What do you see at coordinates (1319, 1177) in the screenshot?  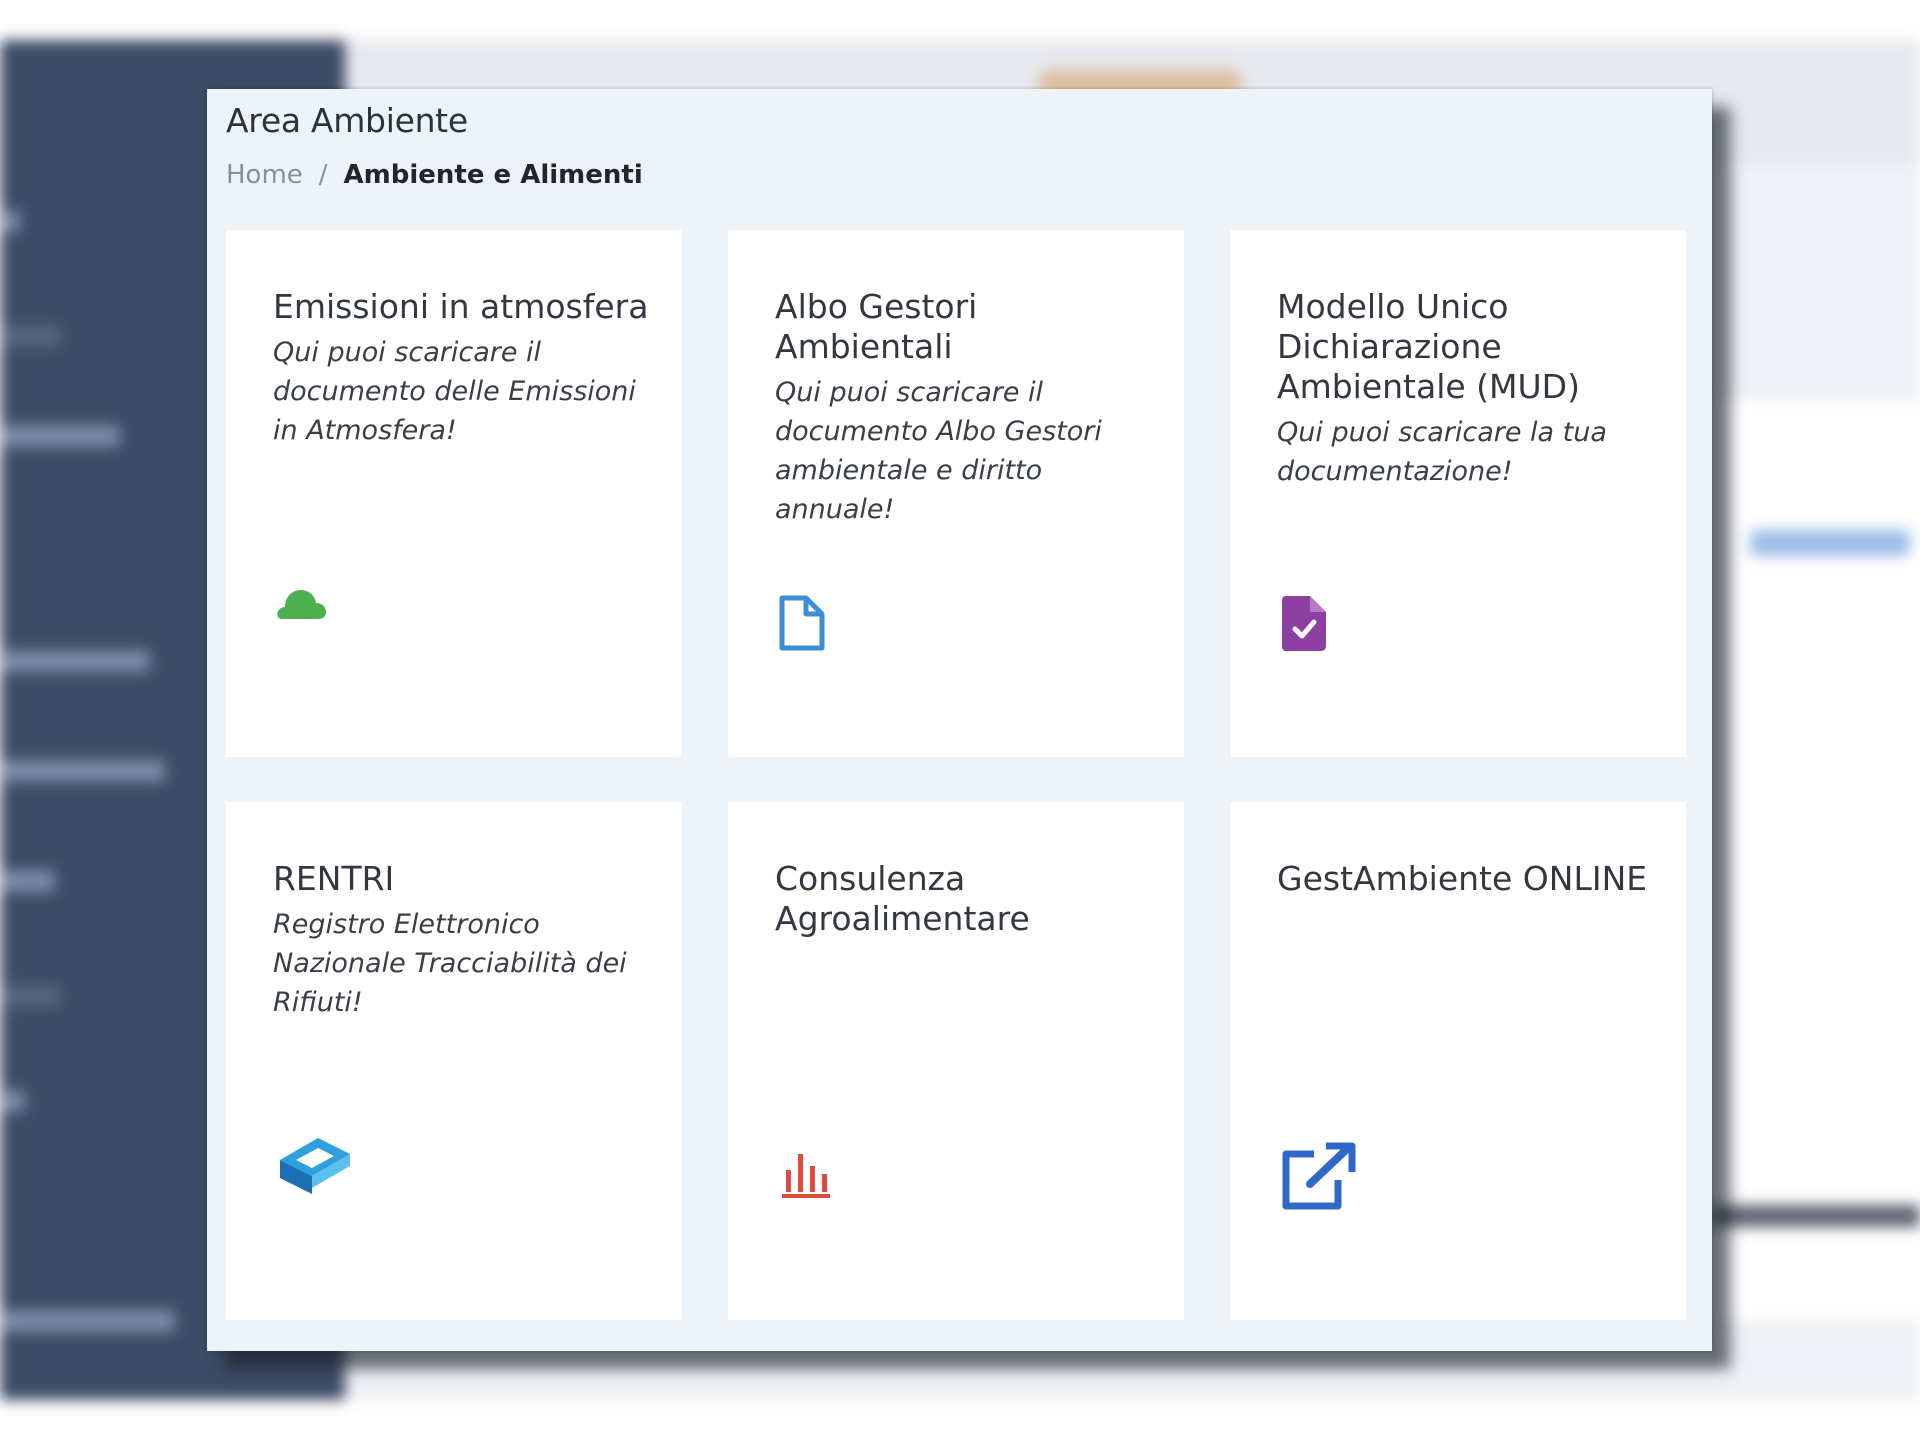 I see `external-link-icon` at bounding box center [1319, 1177].